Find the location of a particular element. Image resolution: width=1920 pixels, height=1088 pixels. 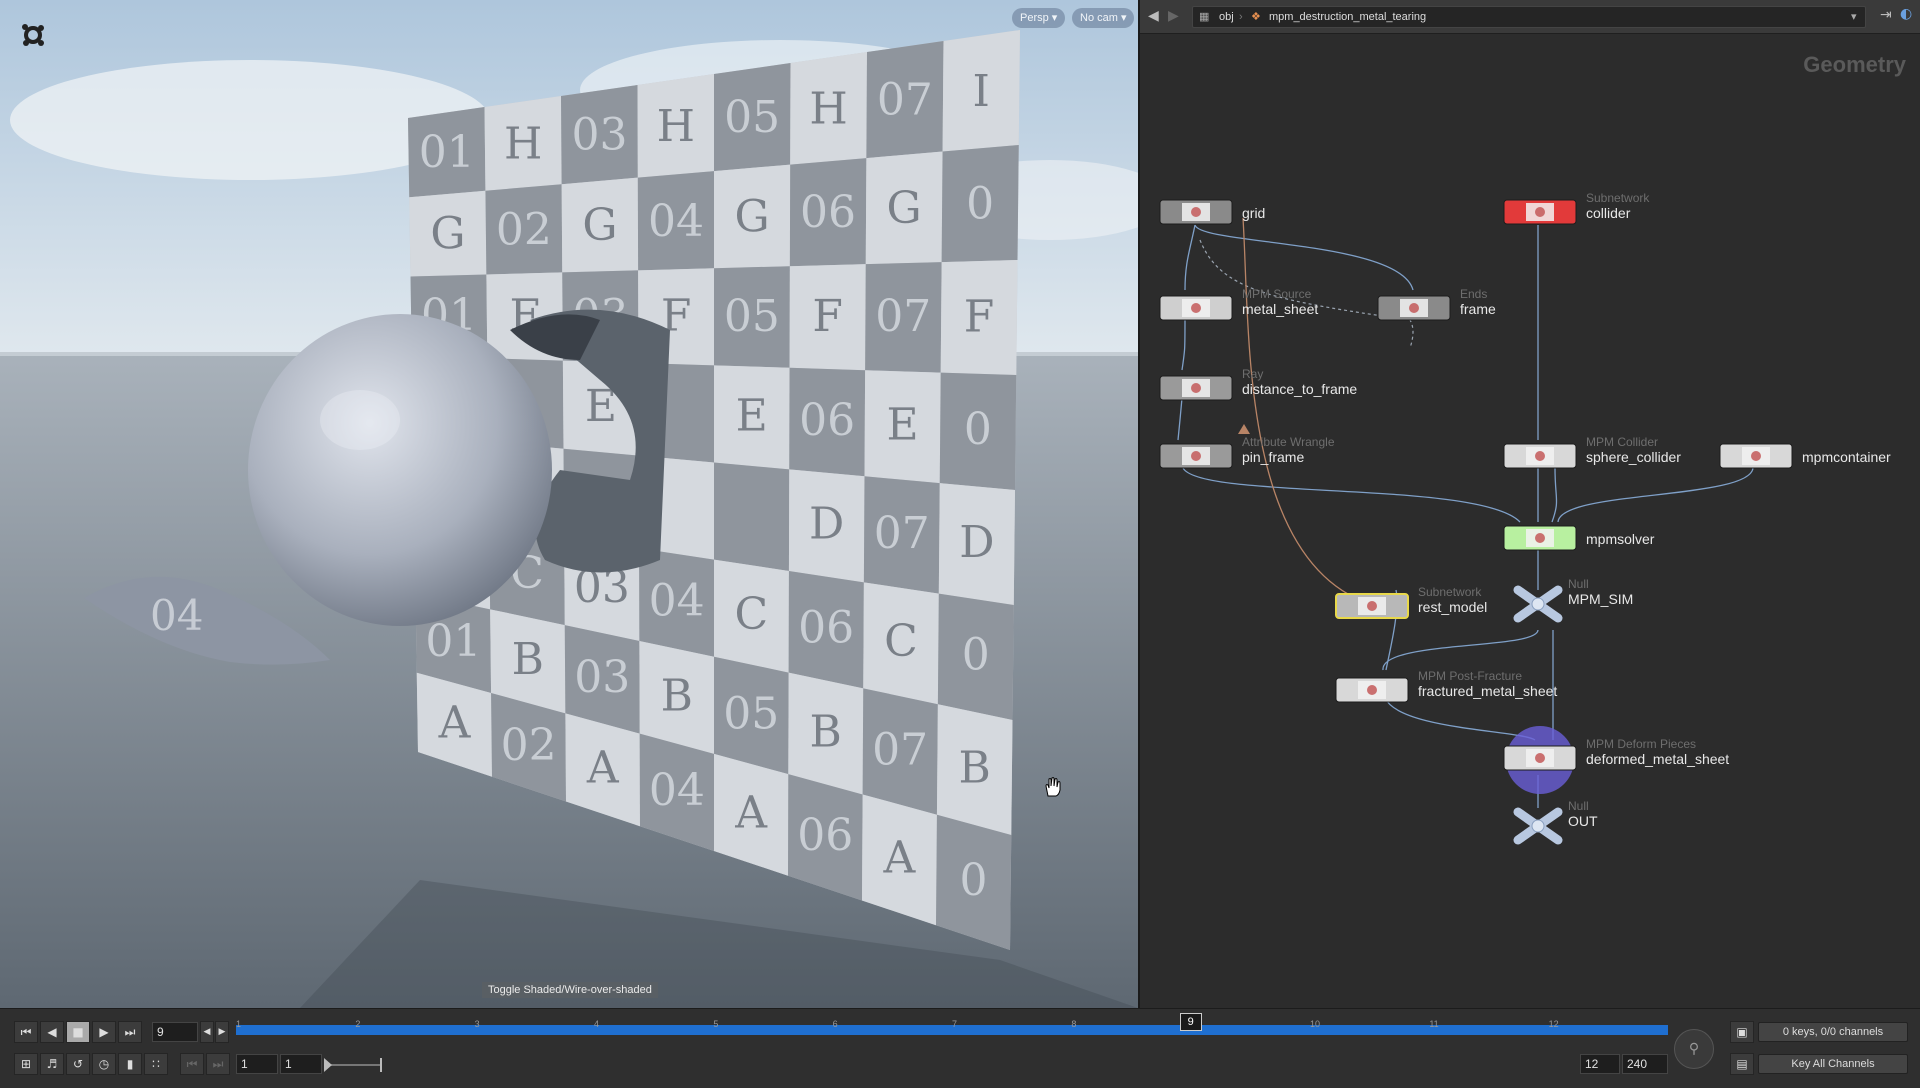

range-slider-track is located at coordinates (354, 1065).